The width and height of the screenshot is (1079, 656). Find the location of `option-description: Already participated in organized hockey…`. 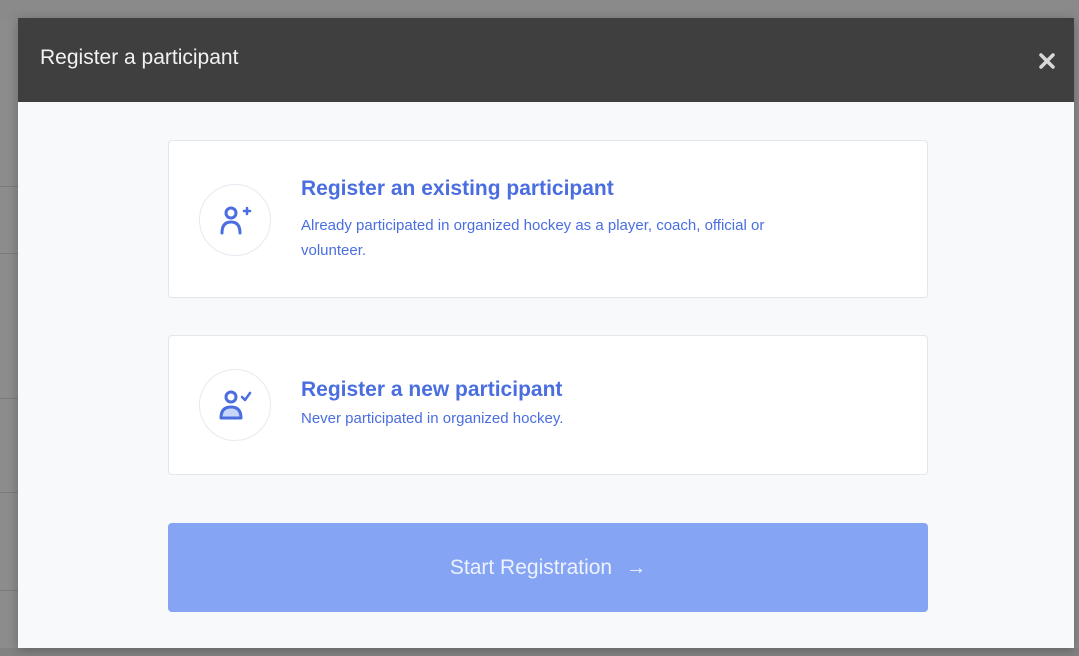

option-description: Already participated in organized hockey… is located at coordinates (533, 238).